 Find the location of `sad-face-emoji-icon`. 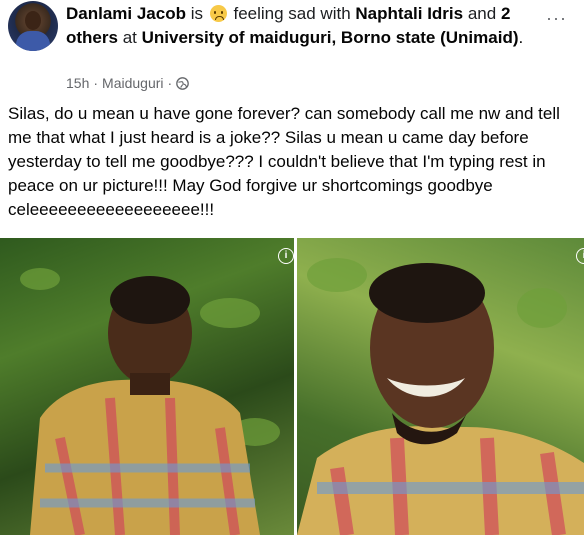

sad-face-emoji-icon is located at coordinates (218, 13).